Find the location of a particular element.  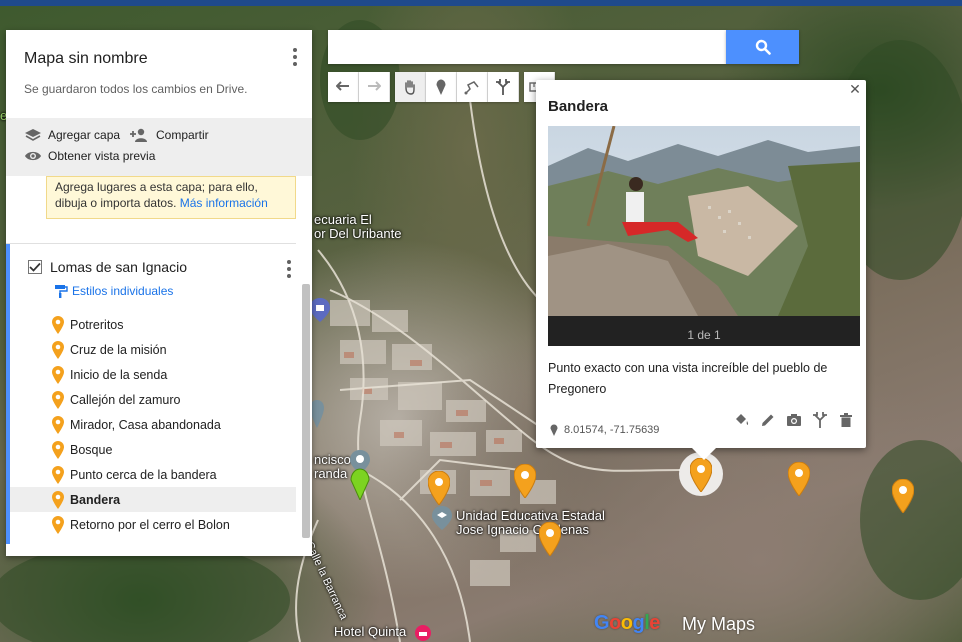

place-item: Callejón del zamuro is located at coordinates (153, 399).